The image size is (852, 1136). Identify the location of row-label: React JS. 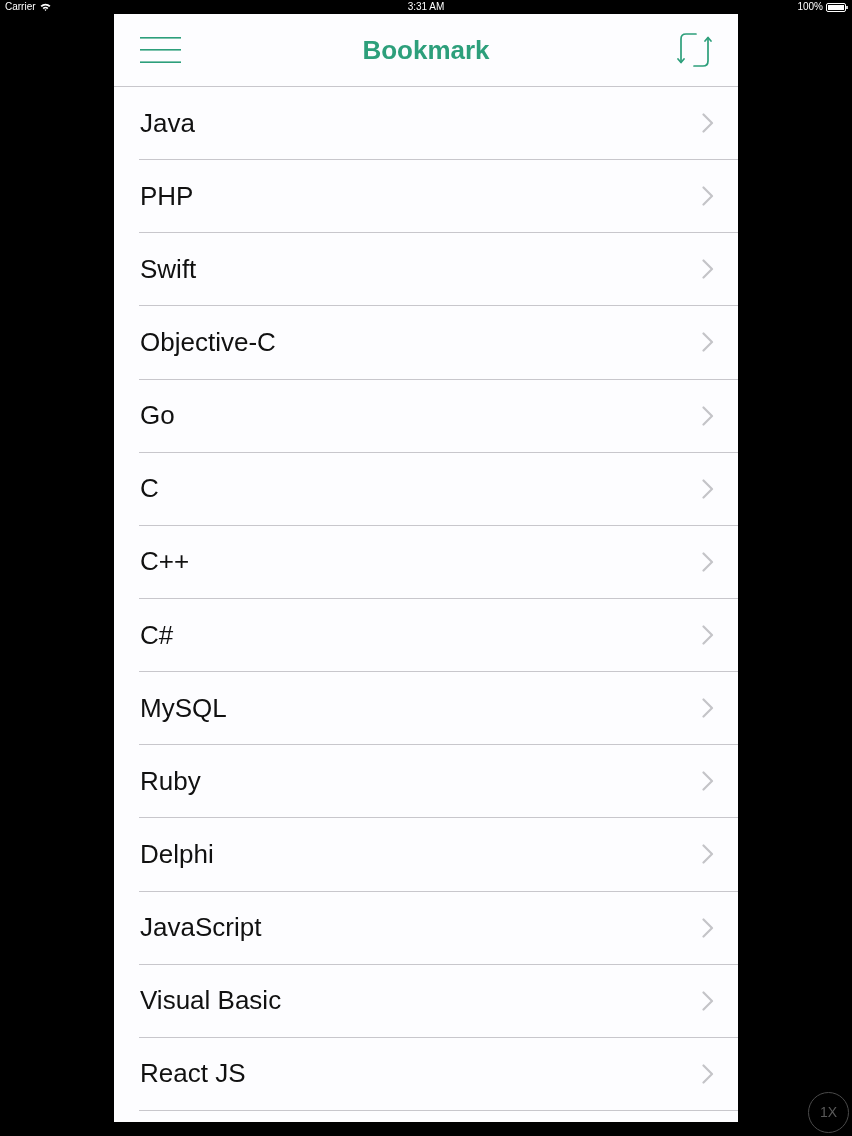
(193, 1074).